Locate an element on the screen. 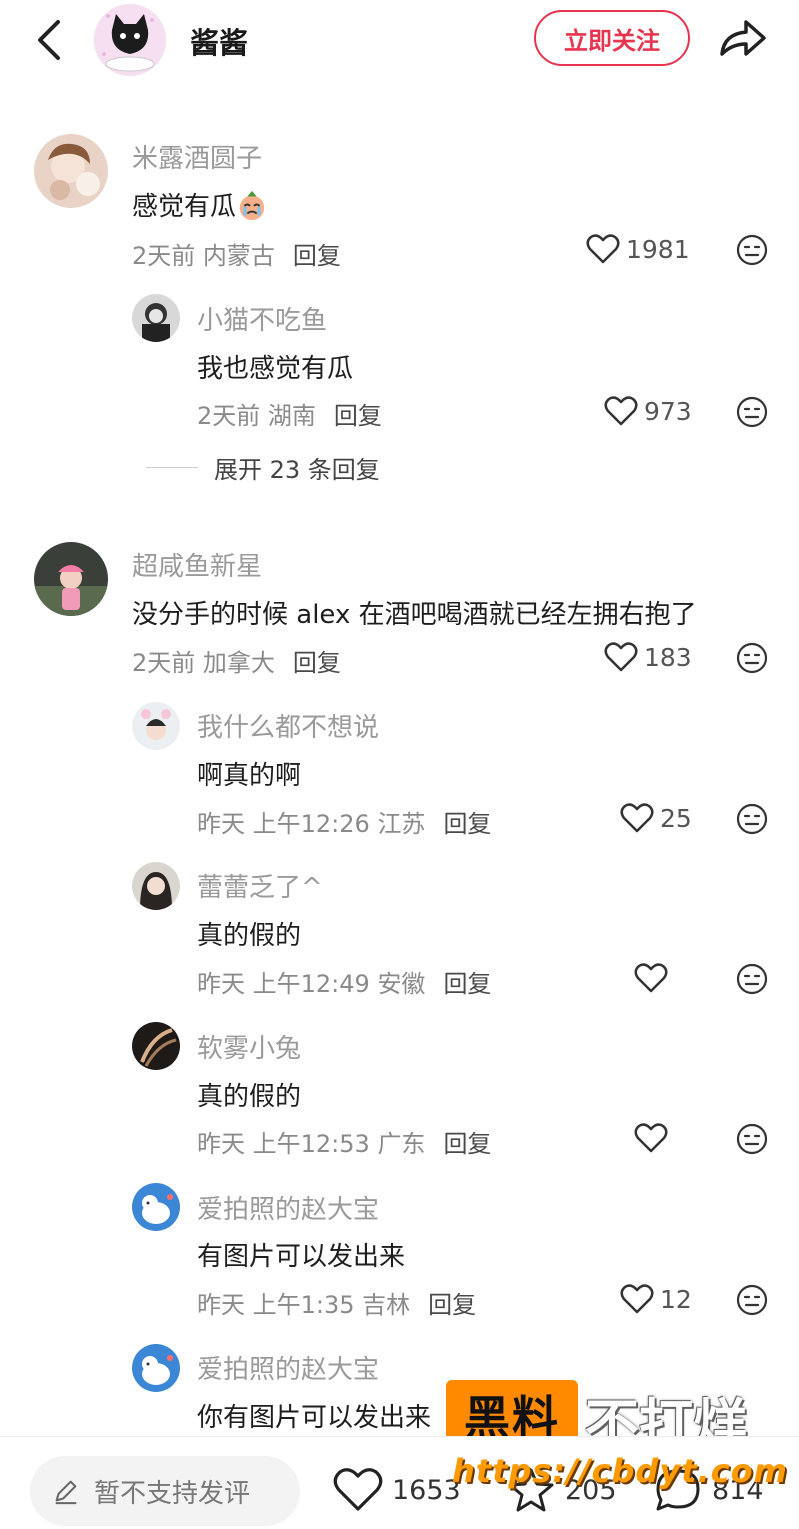 Image resolution: width=799 pixels, height=1529 pixels. crying-melon-emoji-icon is located at coordinates (252, 206).